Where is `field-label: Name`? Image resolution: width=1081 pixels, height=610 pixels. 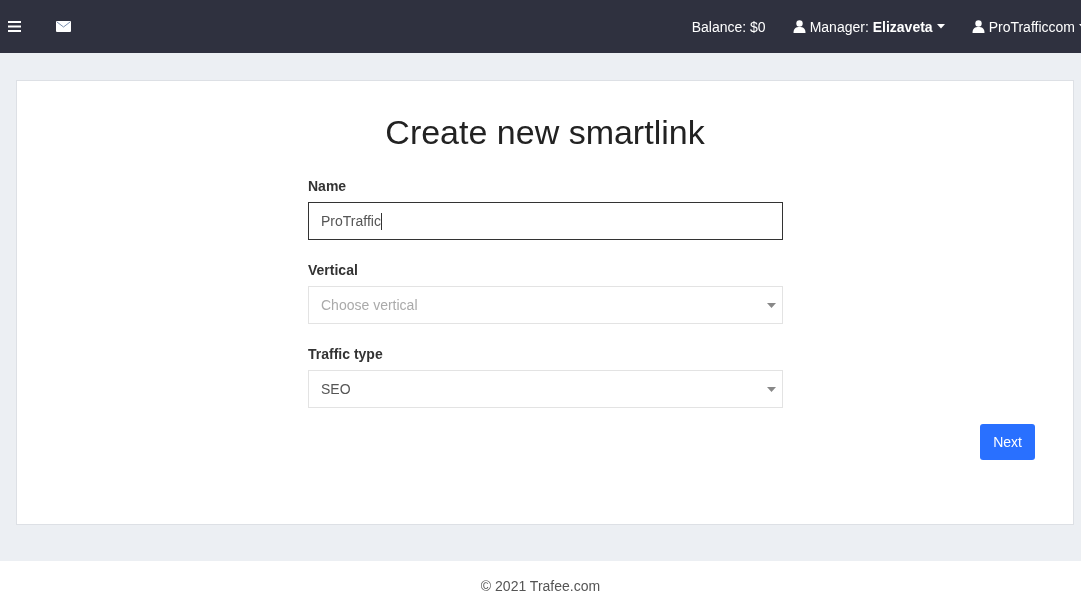 field-label: Name is located at coordinates (328, 186).